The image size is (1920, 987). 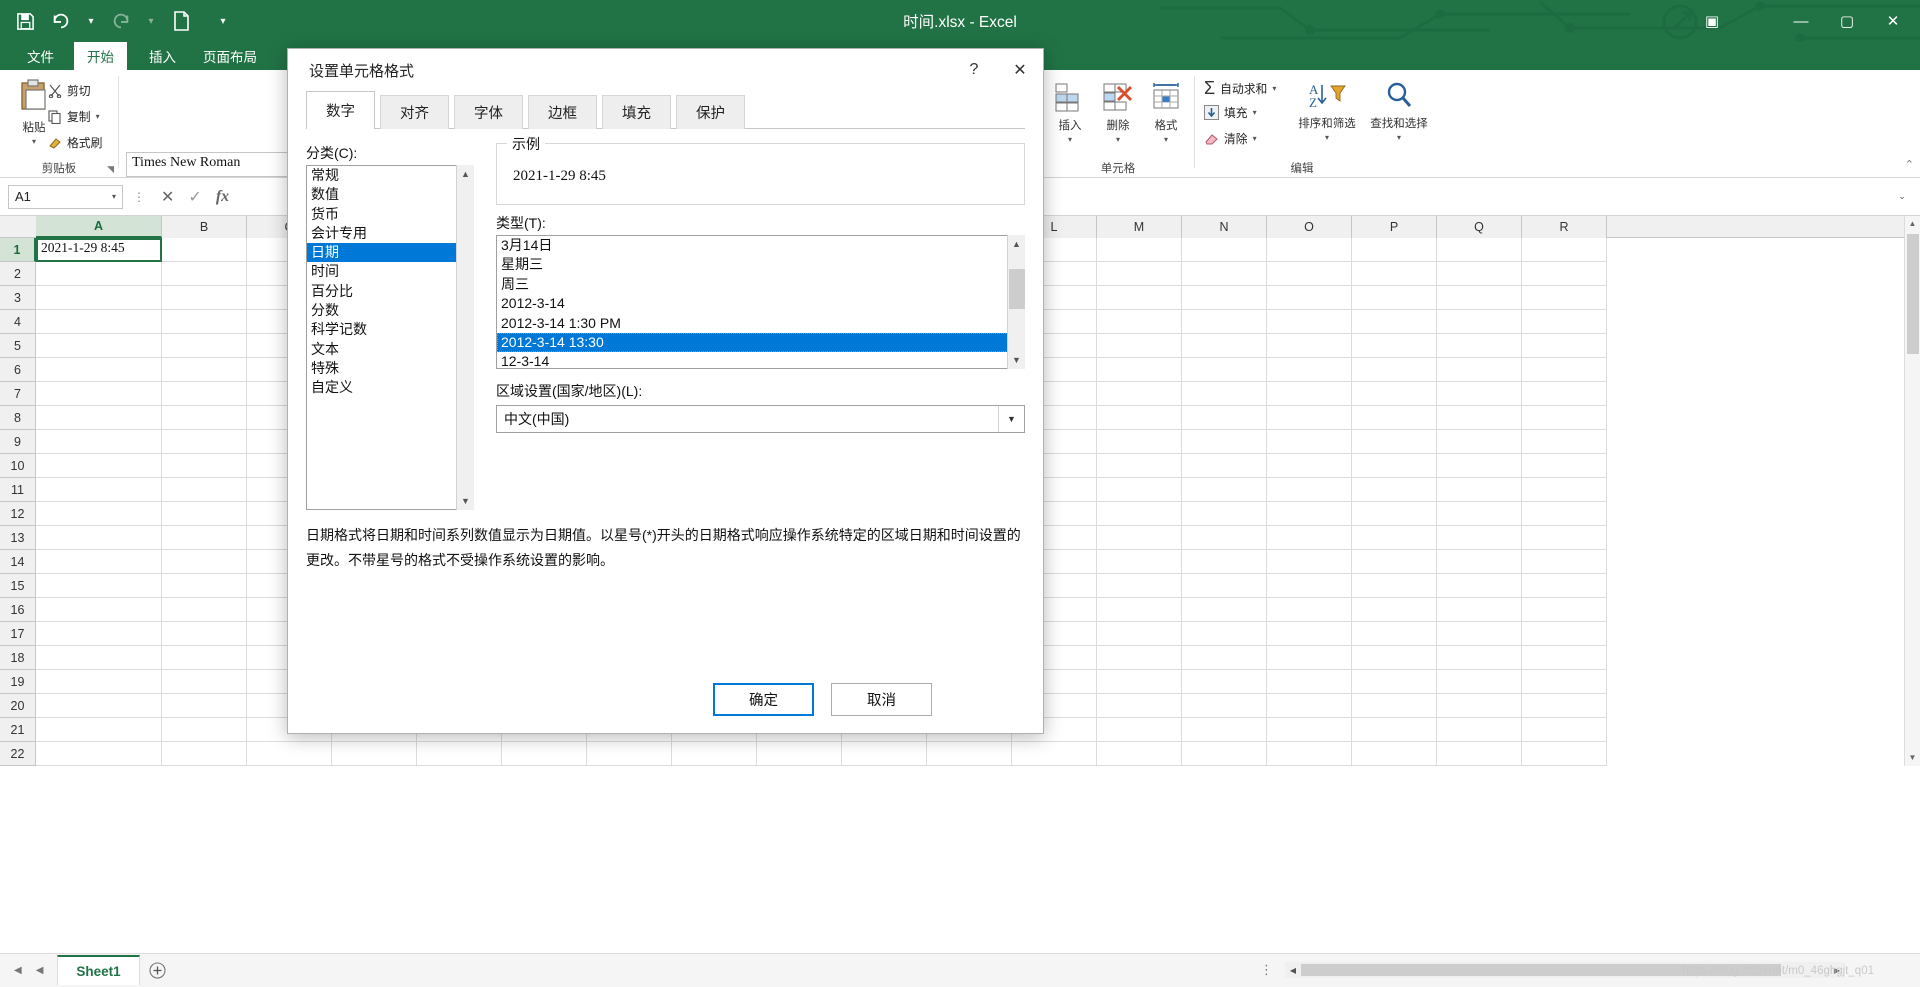 I want to click on sheet-tab-bar: ◀ ◀ Sheet1, so click(x=88, y=970).